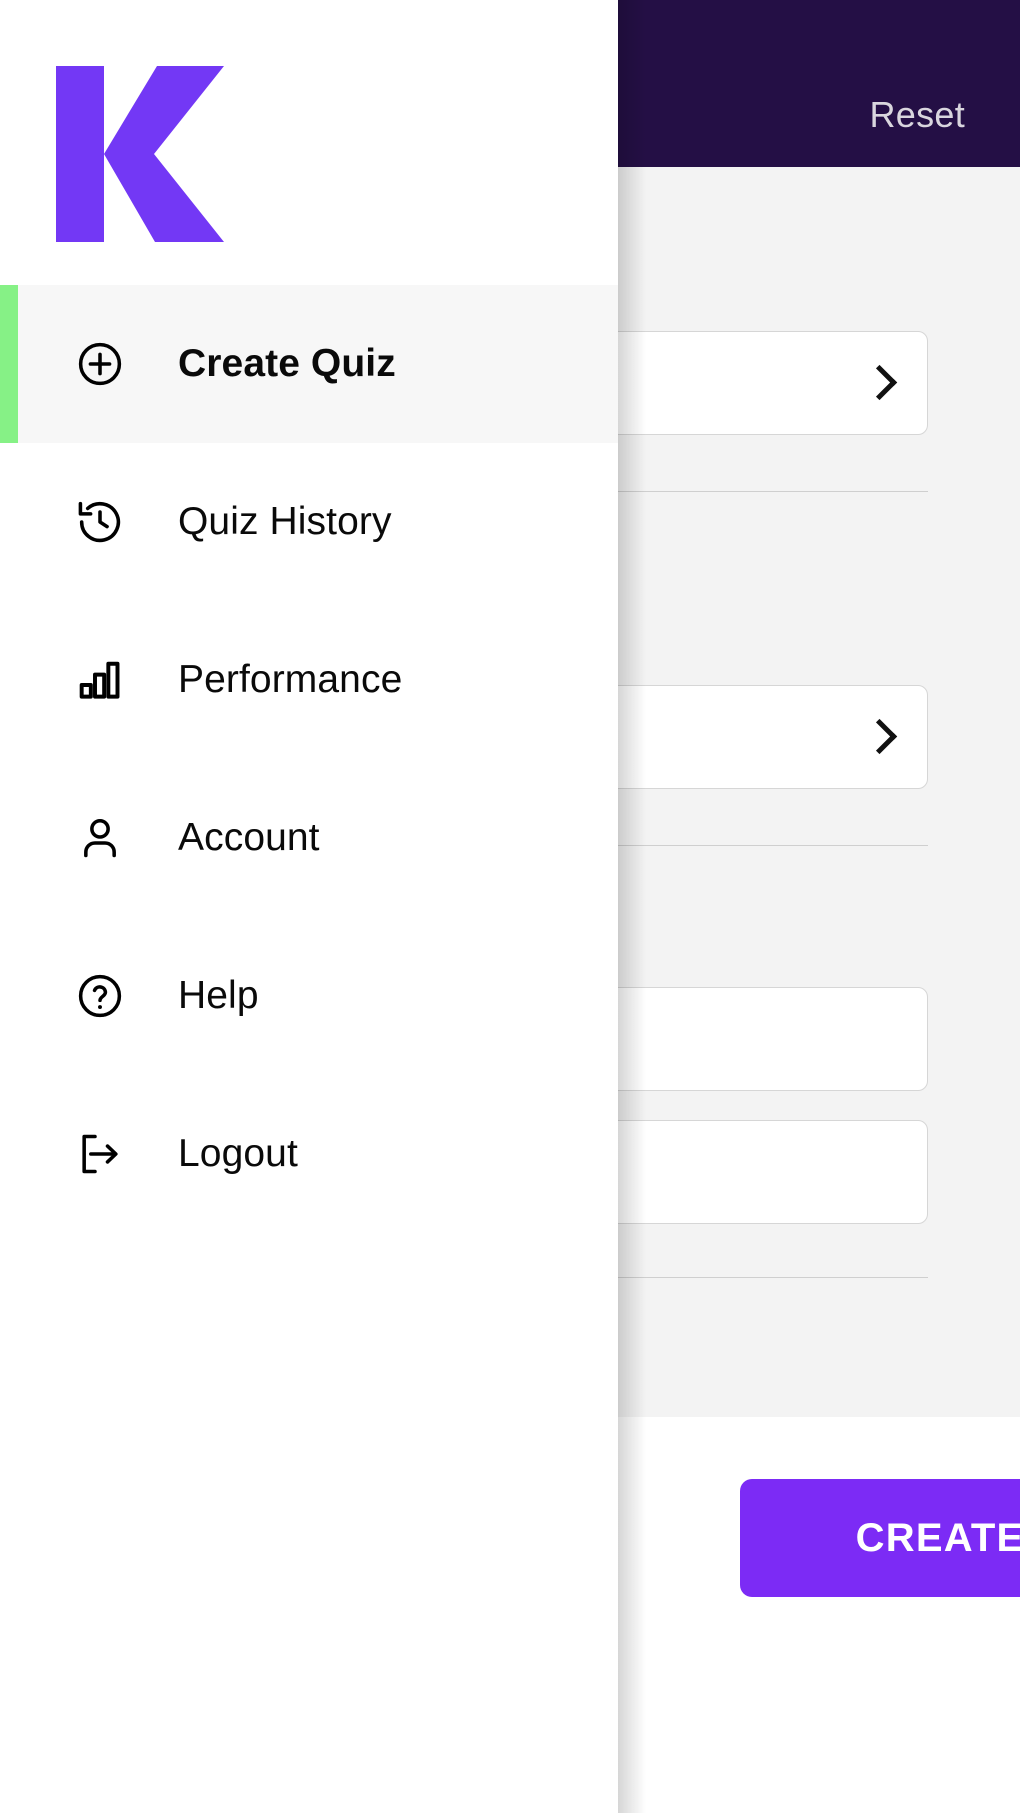 The height and width of the screenshot is (1813, 1020). What do you see at coordinates (238, 1153) in the screenshot?
I see `sidebar-item-label: Logout` at bounding box center [238, 1153].